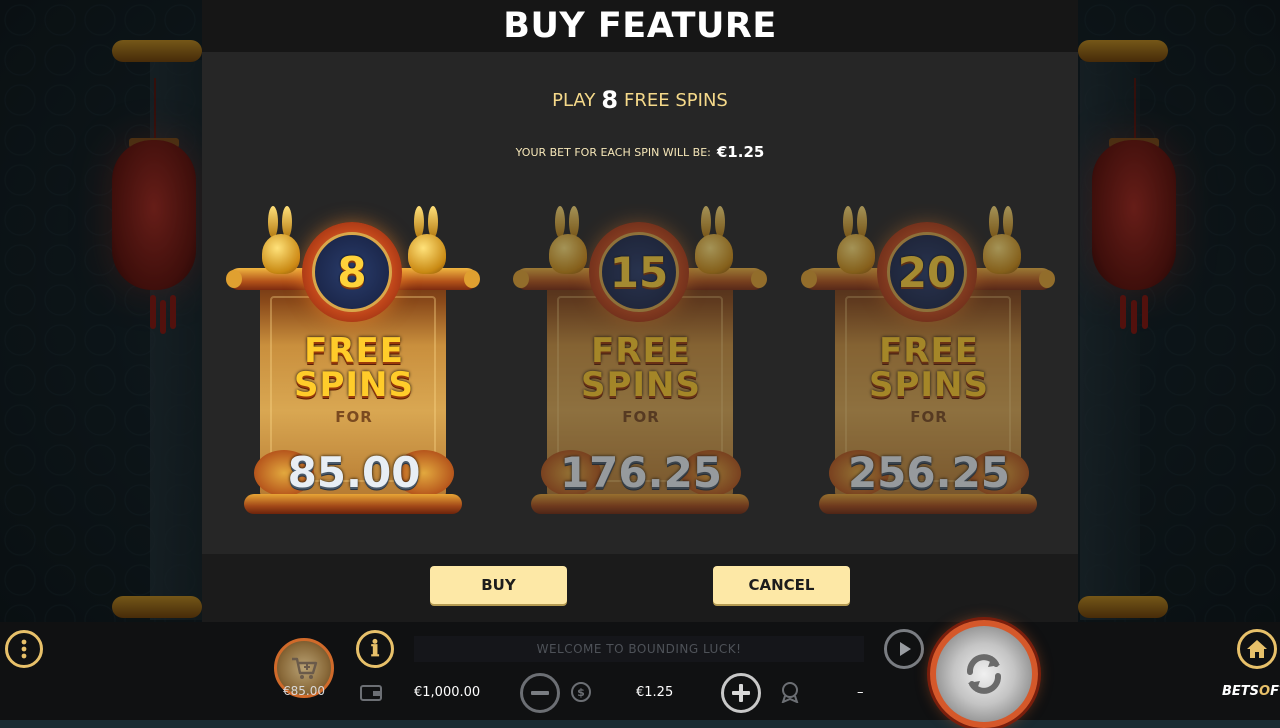  What do you see at coordinates (574, 100) in the screenshot?
I see `play-prefix: PLAY` at bounding box center [574, 100].